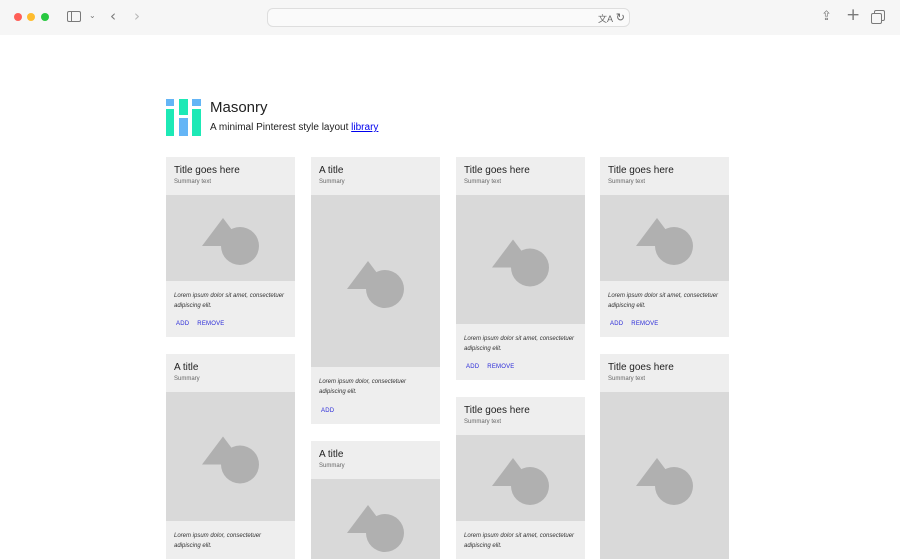 This screenshot has width=900, height=559. I want to click on card: Title goes here Summary text, so click(664, 456).